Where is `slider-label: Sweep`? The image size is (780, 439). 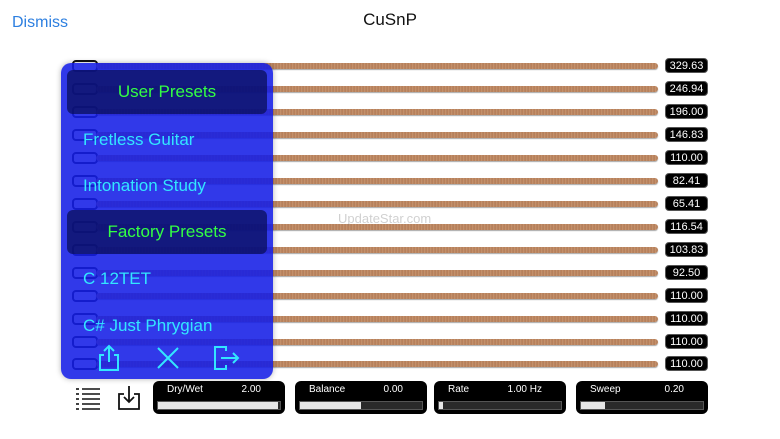 slider-label: Sweep is located at coordinates (605, 389).